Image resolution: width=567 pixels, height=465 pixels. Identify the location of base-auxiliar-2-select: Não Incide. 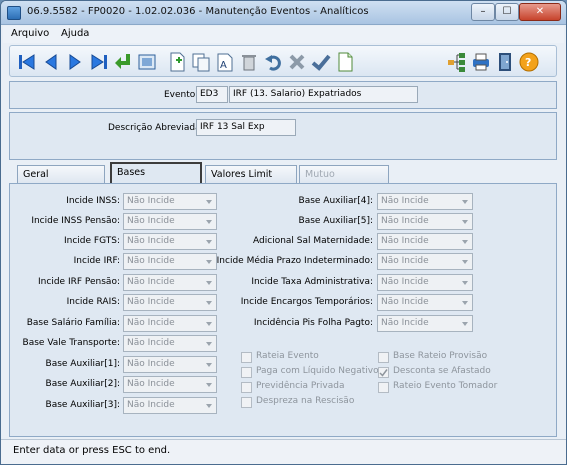
(170, 384).